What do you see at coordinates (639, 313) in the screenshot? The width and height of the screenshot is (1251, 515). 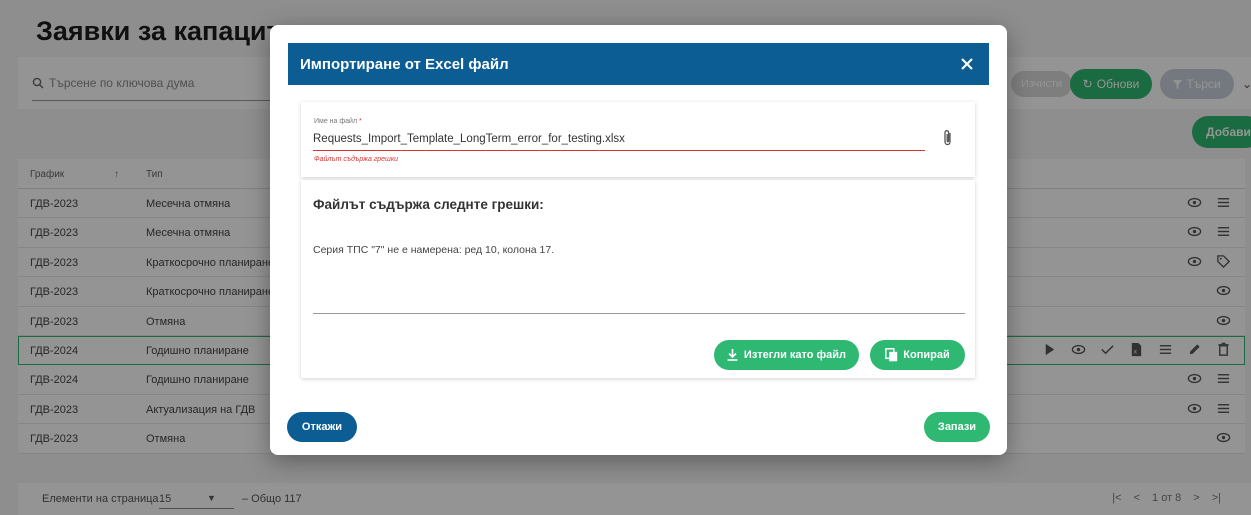 I see `errors-divider` at bounding box center [639, 313].